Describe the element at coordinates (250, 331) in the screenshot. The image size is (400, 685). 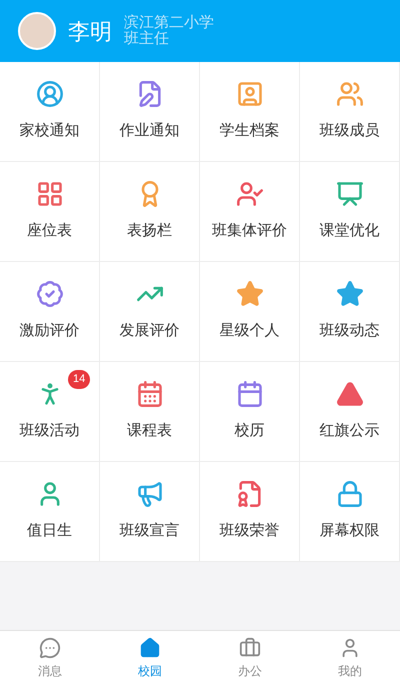
I see `feature-label: 星级个人` at that location.